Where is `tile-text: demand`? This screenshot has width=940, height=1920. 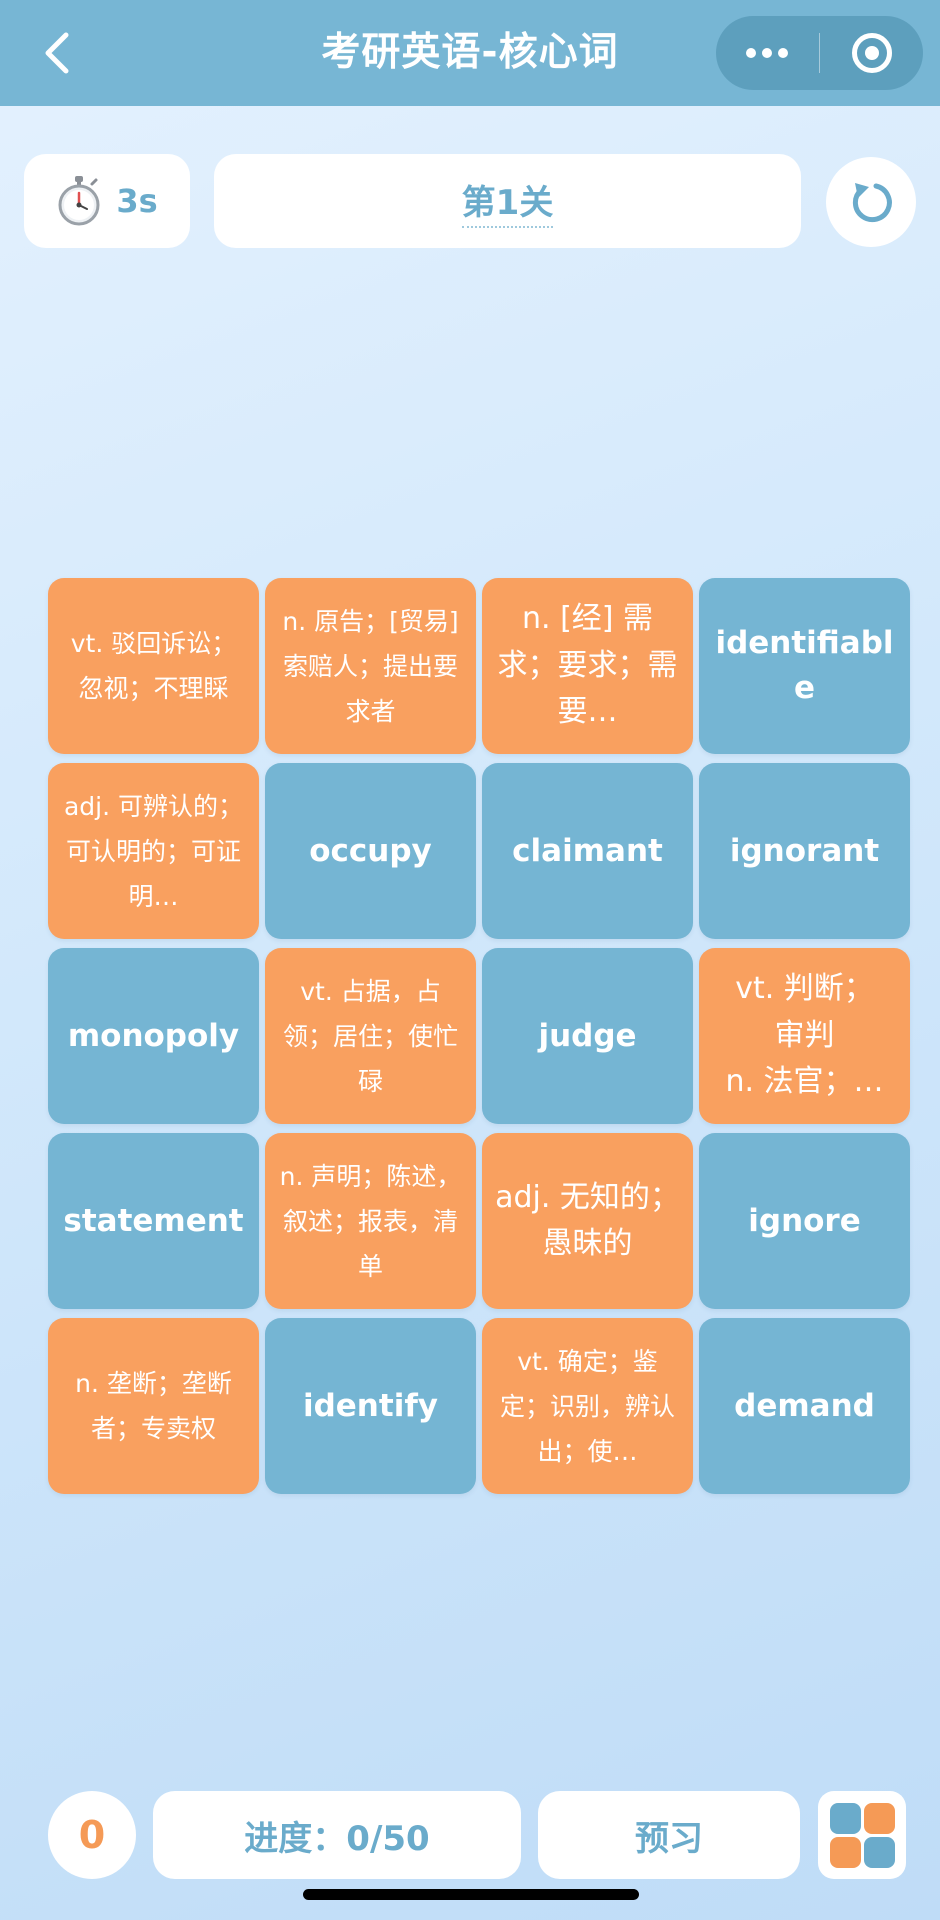 tile-text: demand is located at coordinates (804, 1405).